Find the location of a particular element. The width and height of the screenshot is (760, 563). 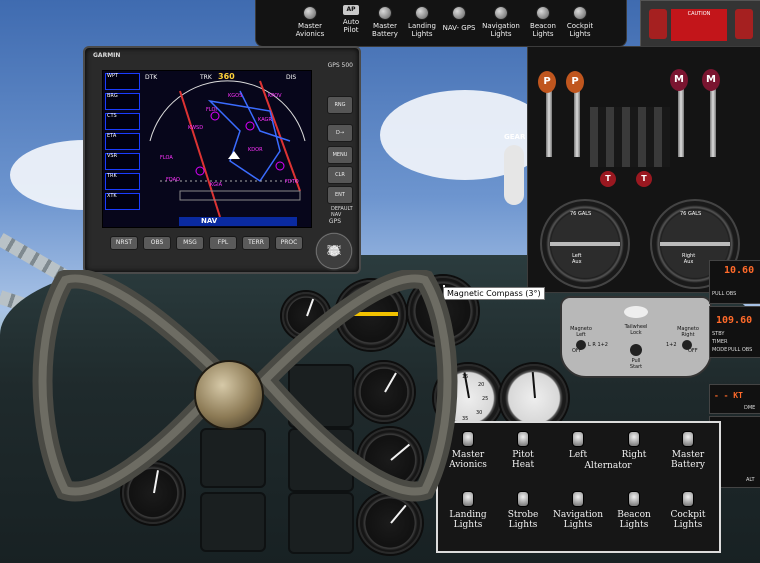

svg-text: FLOA is located at coordinates (166, 158).